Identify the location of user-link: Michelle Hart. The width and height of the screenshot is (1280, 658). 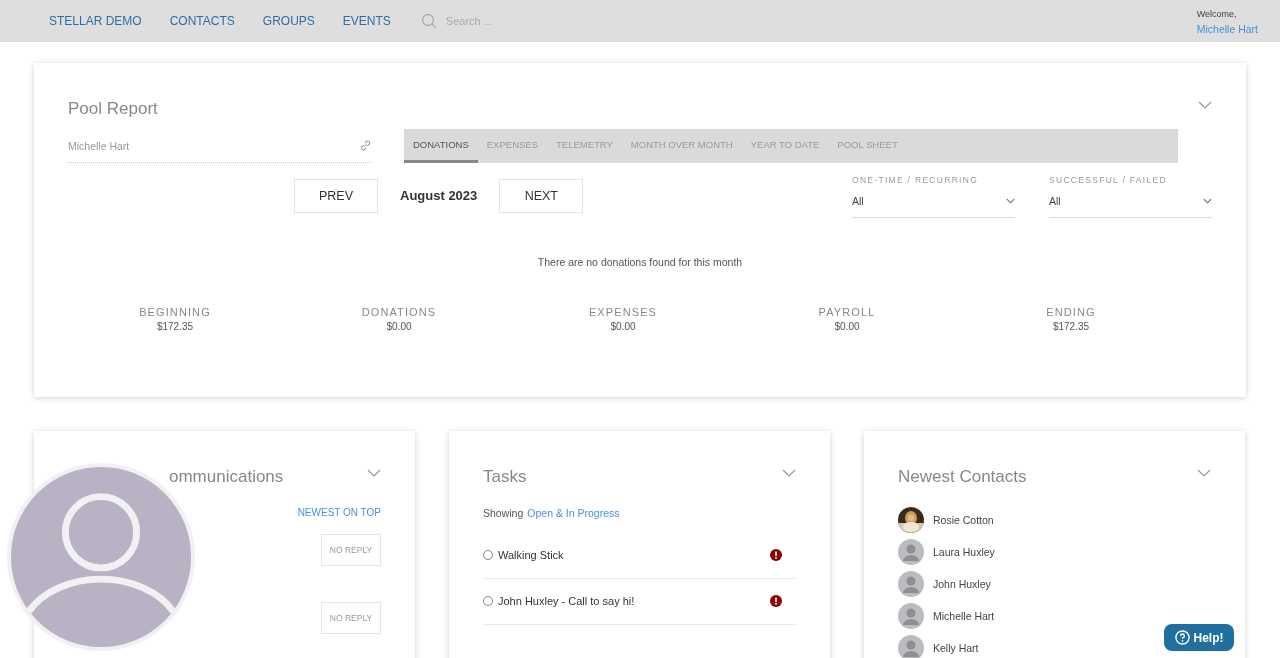
(1227, 29).